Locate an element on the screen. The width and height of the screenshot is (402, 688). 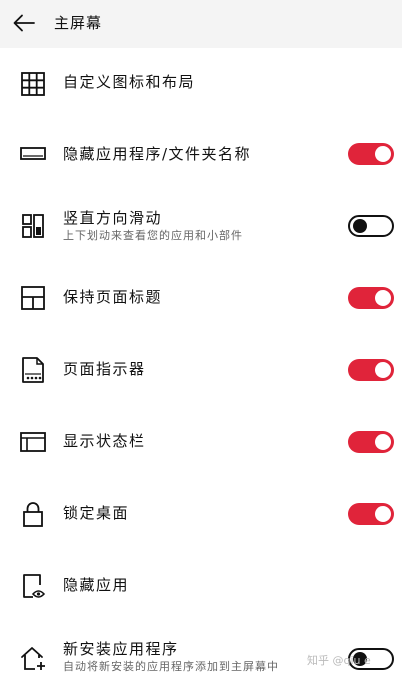
setting-hide-app-names: 隐藏应用程序/文件夹名称 is located at coordinates (201, 154).